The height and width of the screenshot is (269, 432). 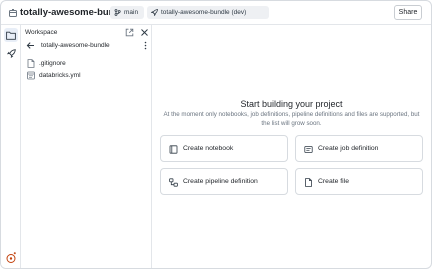 I want to click on action-label: Create job definition, so click(x=348, y=148).